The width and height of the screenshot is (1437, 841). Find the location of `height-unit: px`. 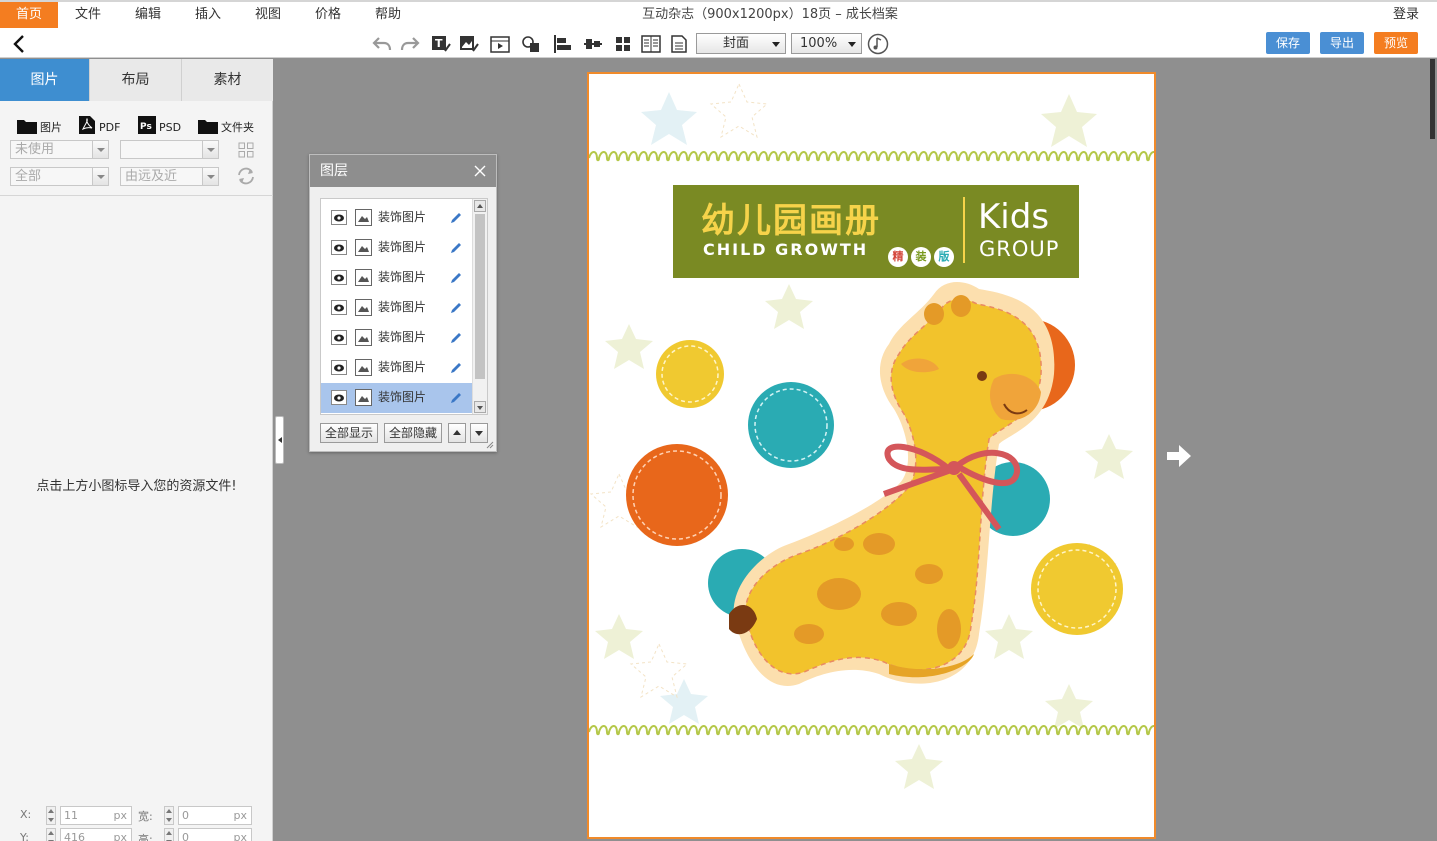

height-unit: px is located at coordinates (240, 836).